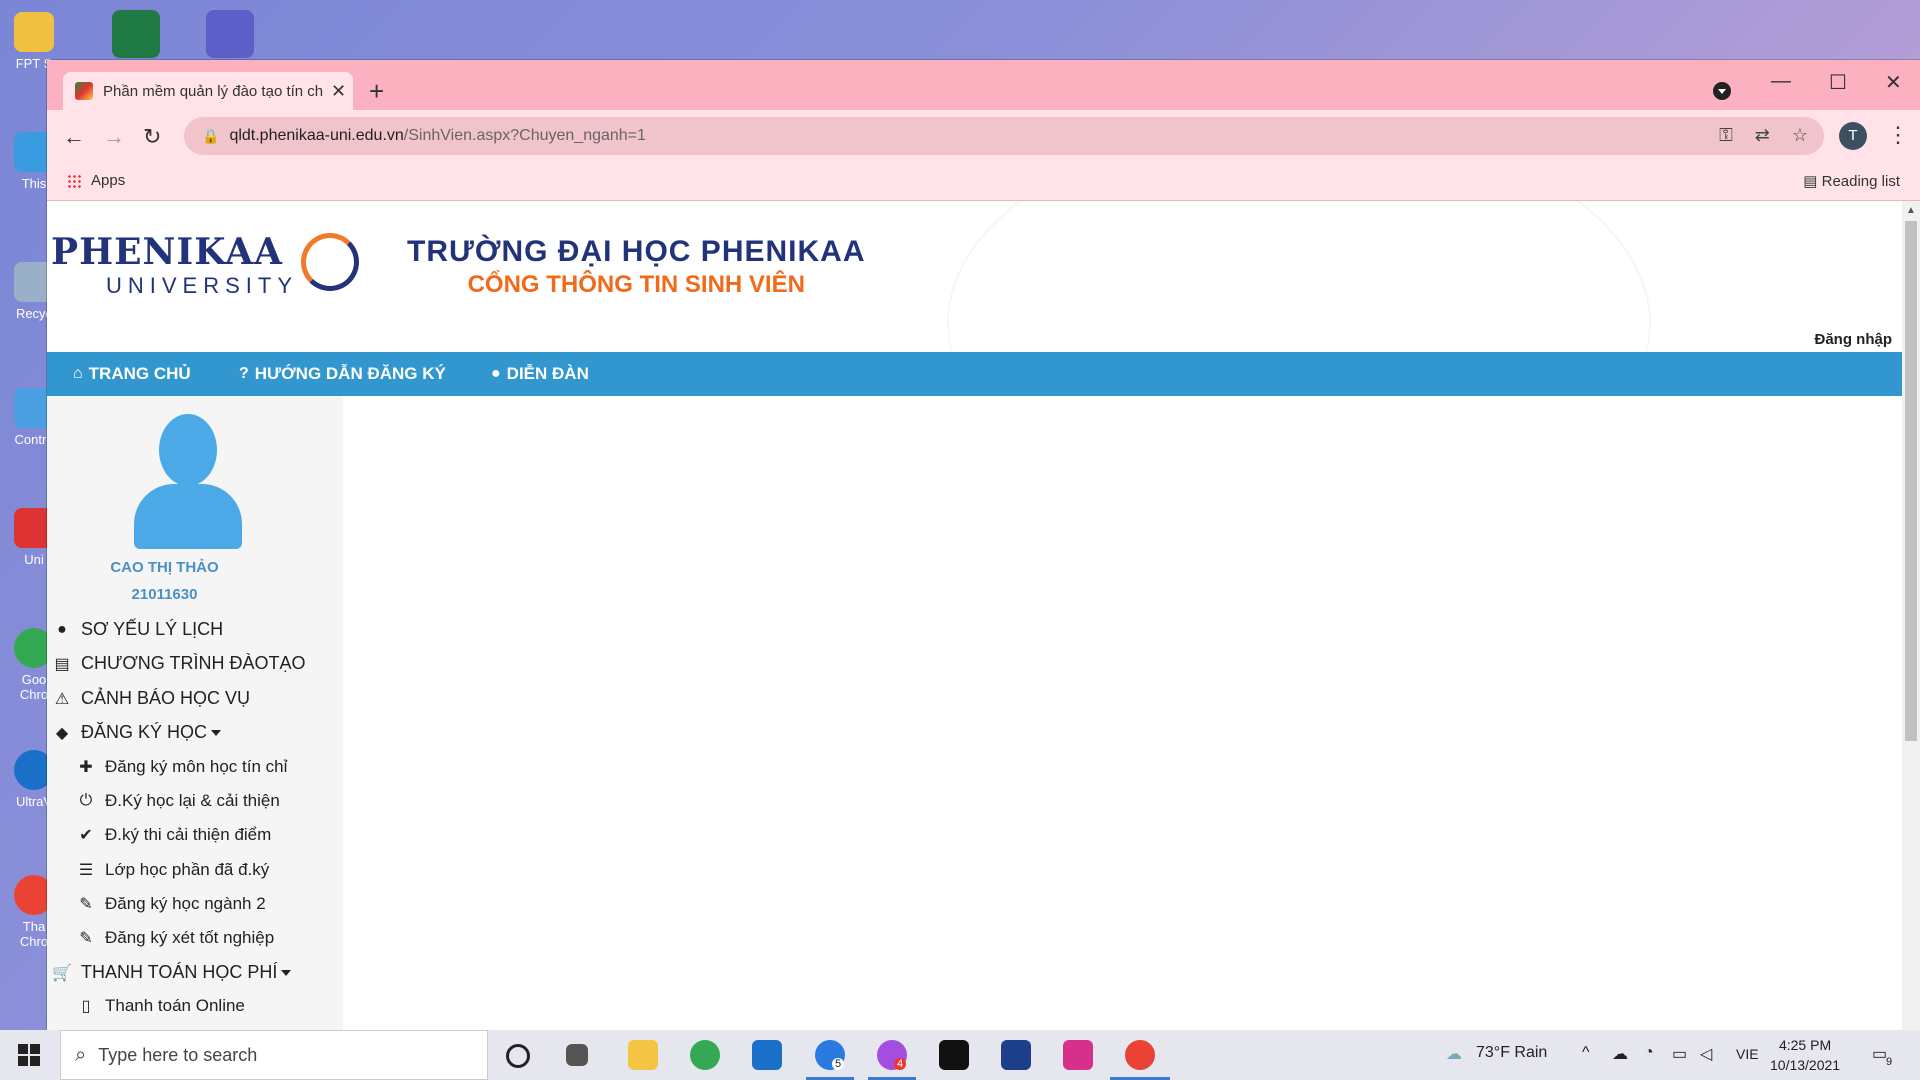 The image size is (1920, 1080). I want to click on chrome-icon, so click(705, 1055).